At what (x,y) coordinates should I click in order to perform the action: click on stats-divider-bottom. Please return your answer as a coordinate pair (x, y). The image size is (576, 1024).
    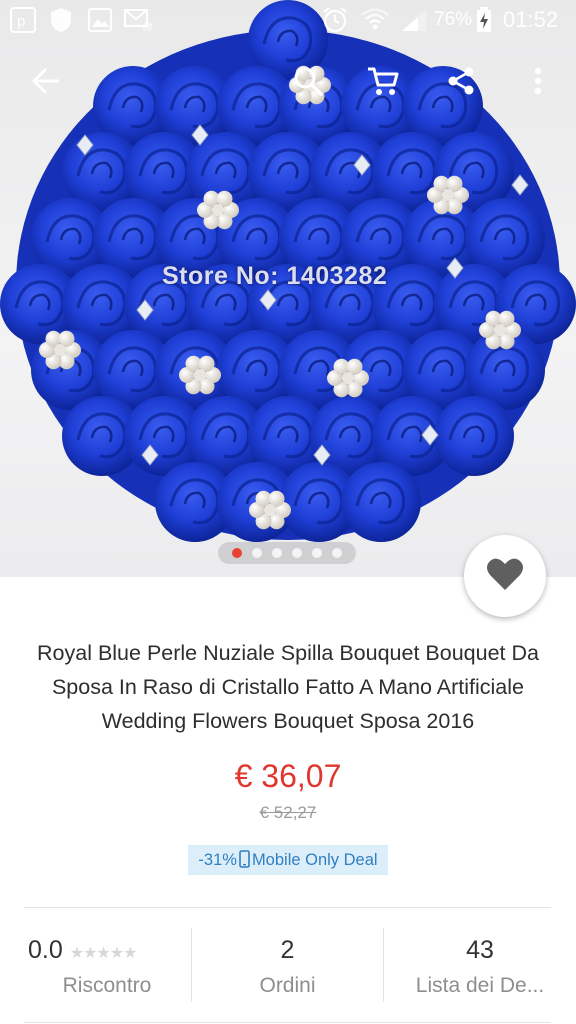
    Looking at the image, I should click on (287, 1022).